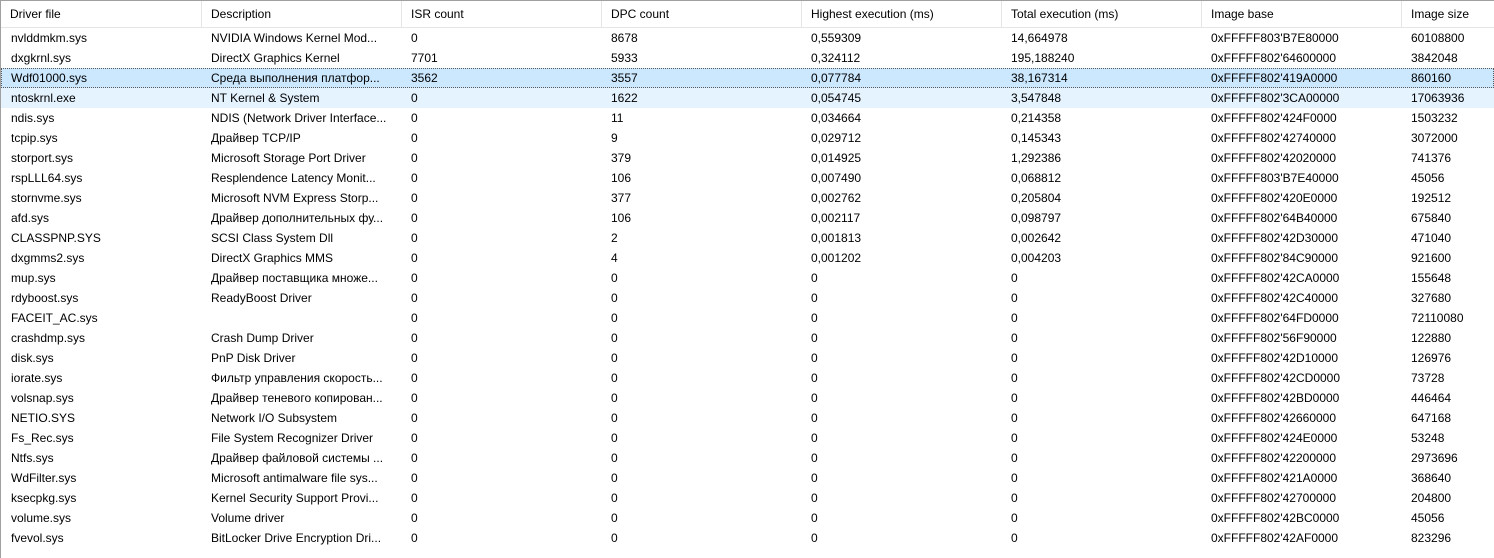  I want to click on highest-execution-cell: 0,034664, so click(836, 118).